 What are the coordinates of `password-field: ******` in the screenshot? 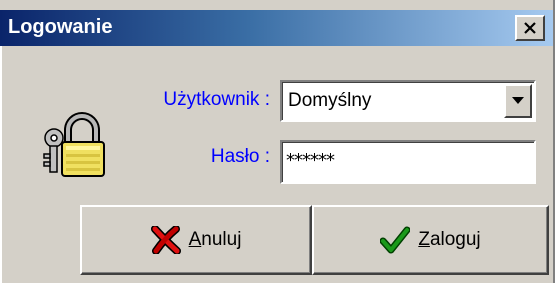 It's located at (408, 162).